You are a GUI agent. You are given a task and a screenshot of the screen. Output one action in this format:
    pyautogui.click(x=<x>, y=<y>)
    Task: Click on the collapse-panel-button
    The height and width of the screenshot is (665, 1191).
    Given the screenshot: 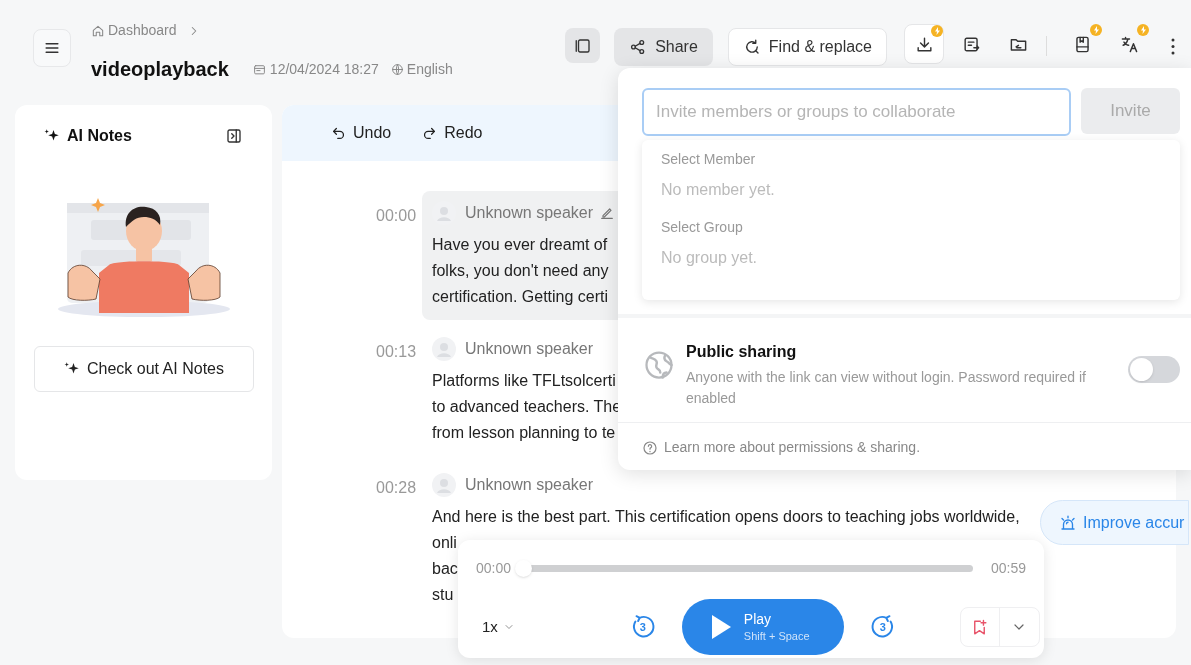 What is the action you would take?
    pyautogui.click(x=234, y=136)
    